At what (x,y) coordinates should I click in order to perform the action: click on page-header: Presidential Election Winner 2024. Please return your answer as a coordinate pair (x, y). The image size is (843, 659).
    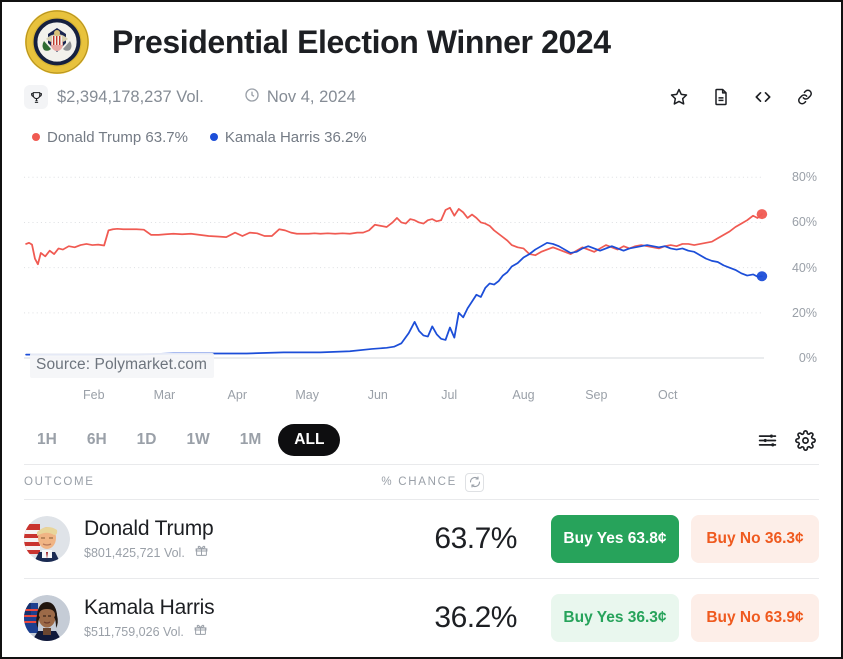
    Looking at the image, I should click on (421, 38).